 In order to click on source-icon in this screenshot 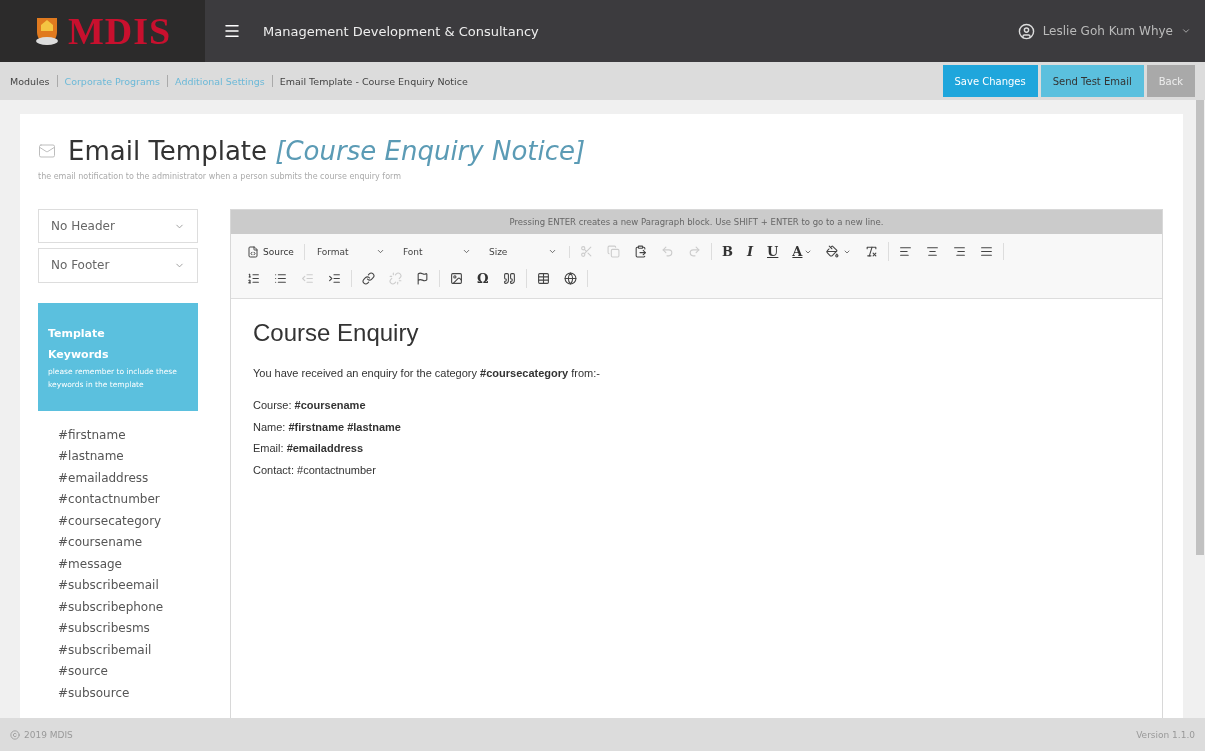, I will do `click(253, 251)`.